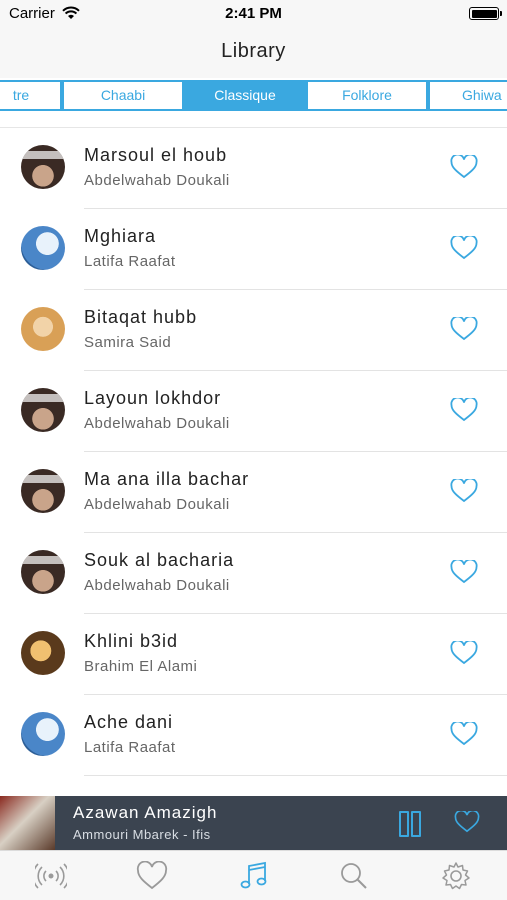 The image size is (507, 900). Describe the element at coordinates (253, 654) in the screenshot. I see `song-row: Khlini b3id Brahim El Alami` at that location.